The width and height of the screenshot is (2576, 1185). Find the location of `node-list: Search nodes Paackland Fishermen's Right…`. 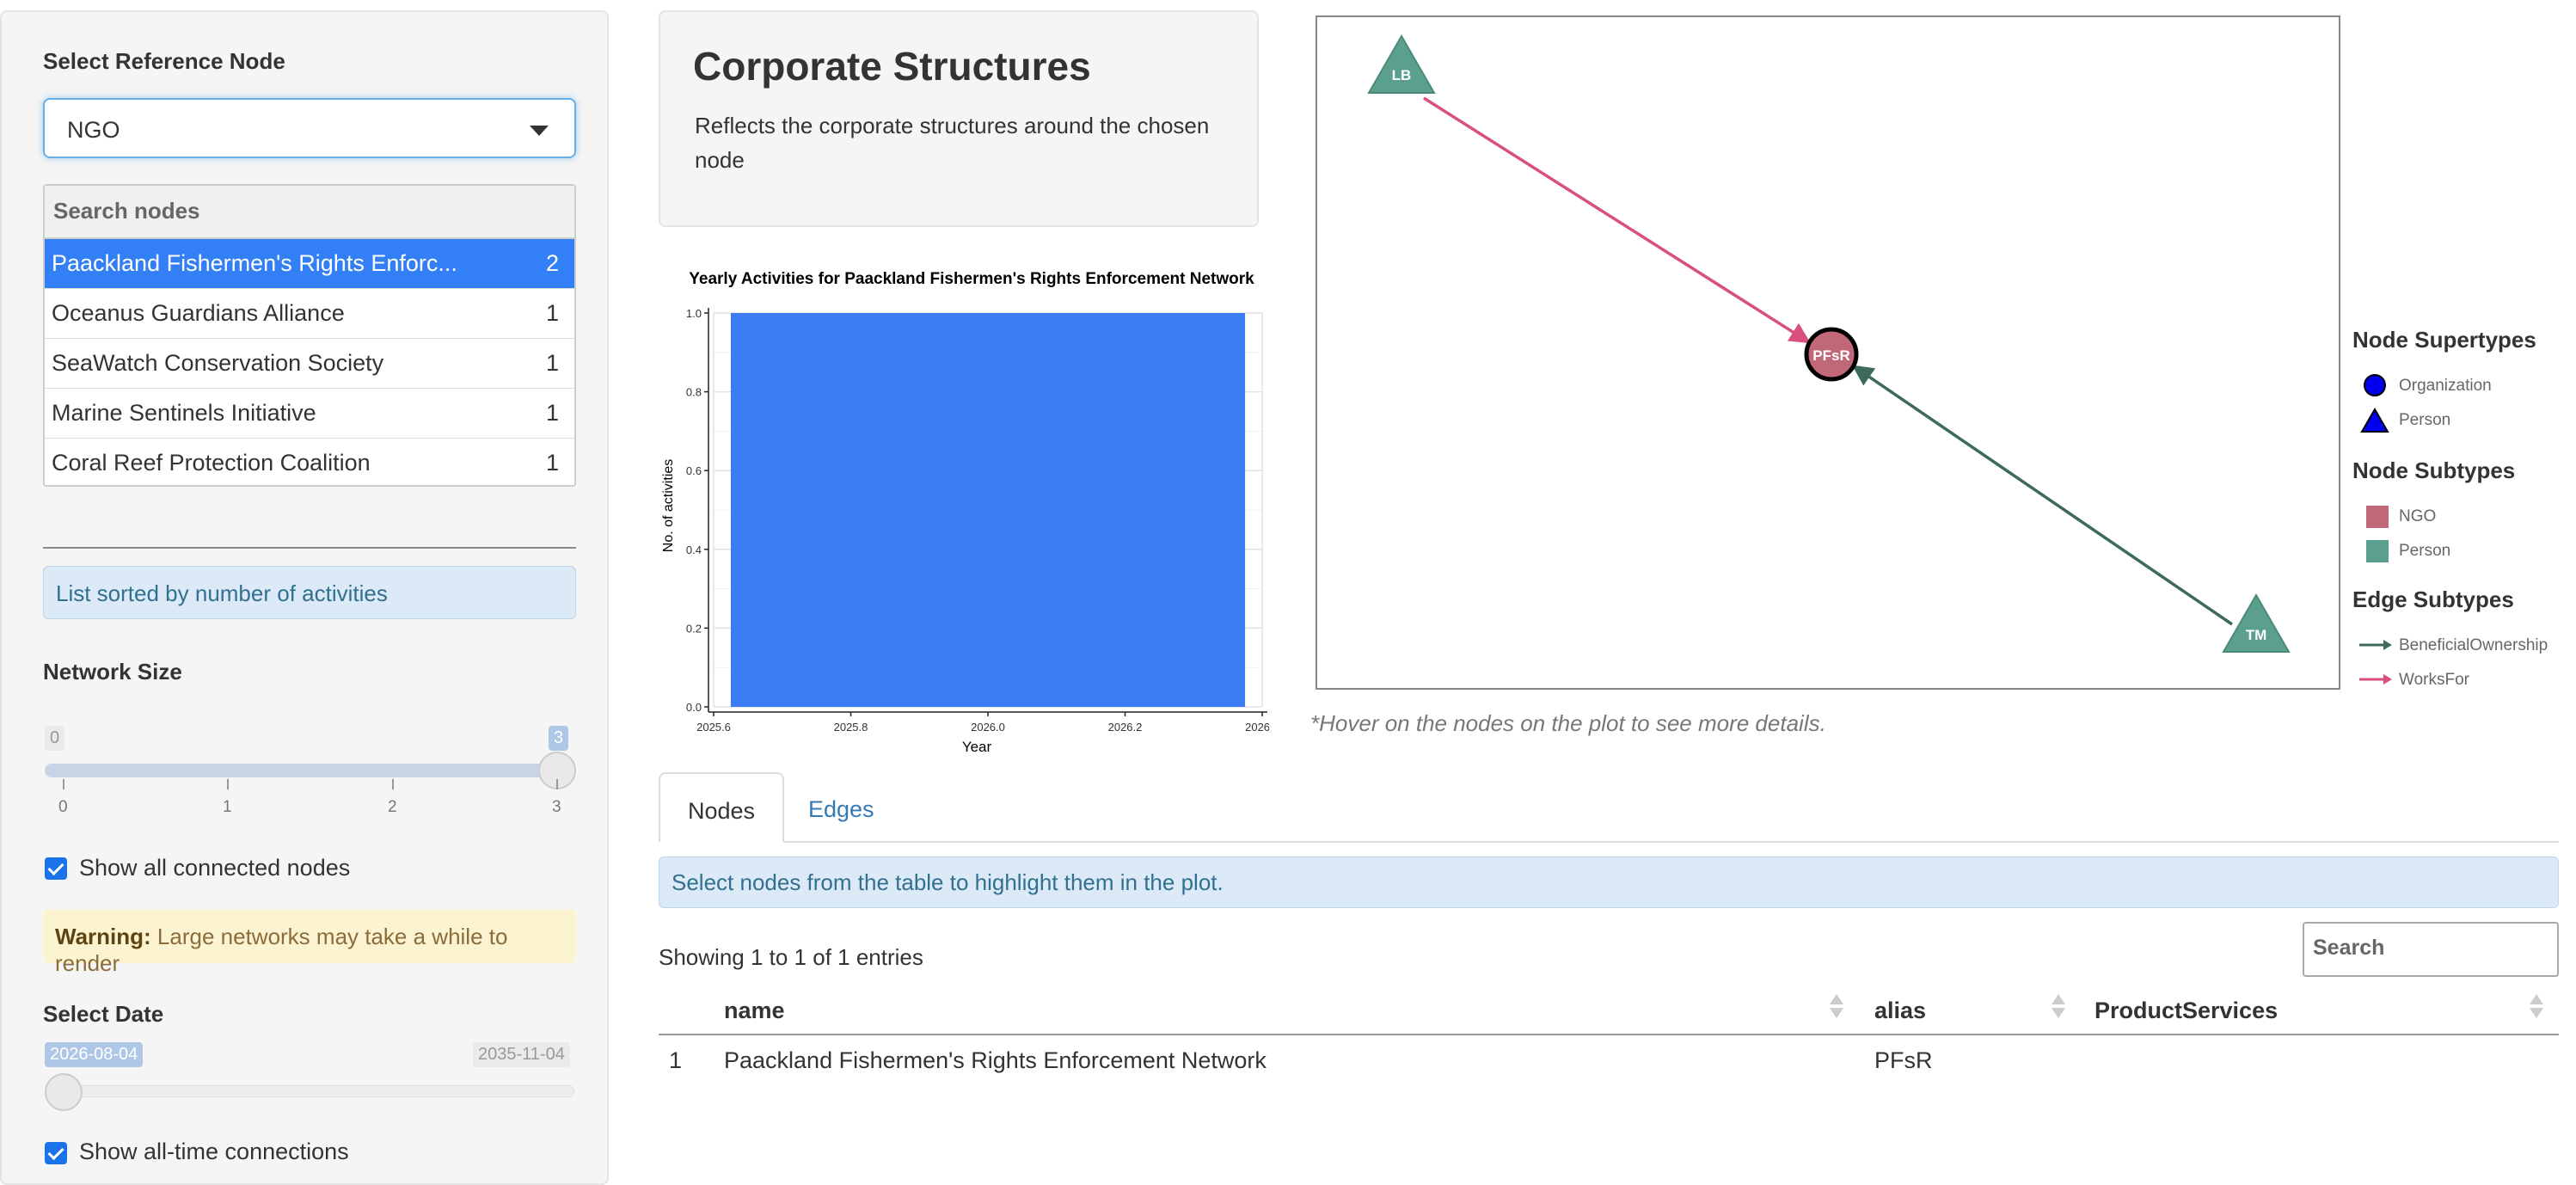

node-list: Search nodes Paackland Fishermen's Right… is located at coordinates (309, 335).